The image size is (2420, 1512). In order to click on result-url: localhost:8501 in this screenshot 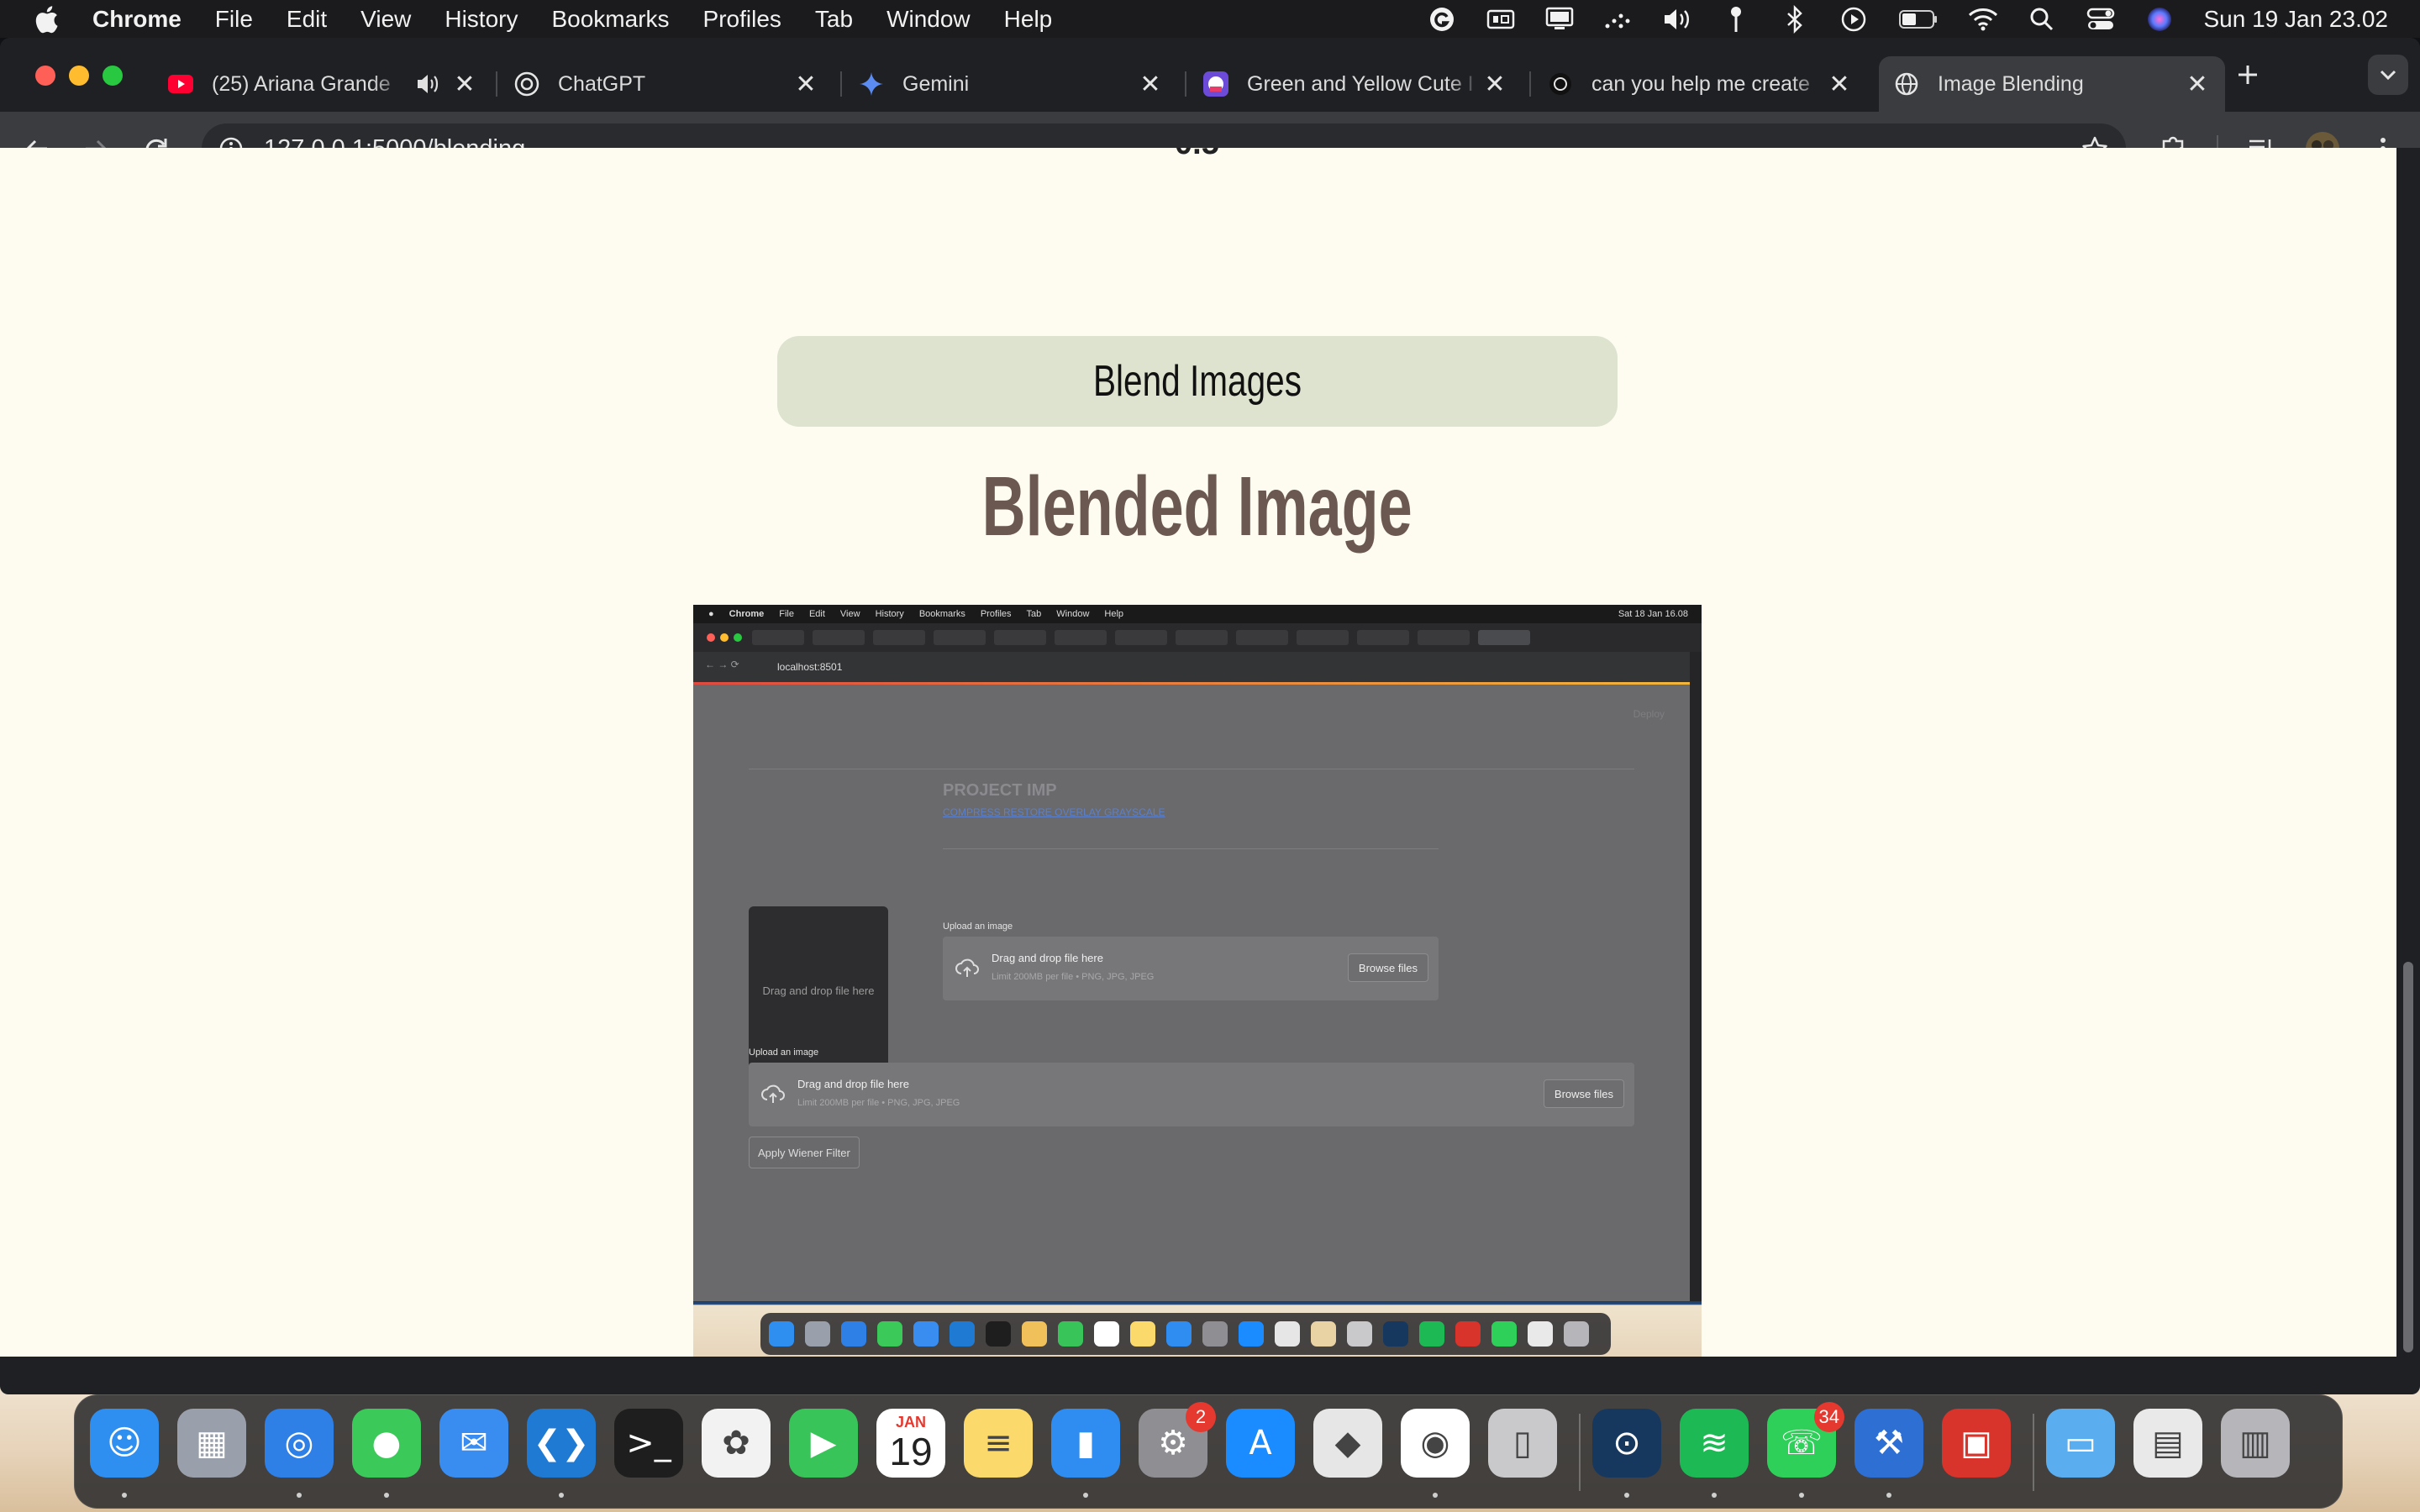, I will do `click(810, 667)`.